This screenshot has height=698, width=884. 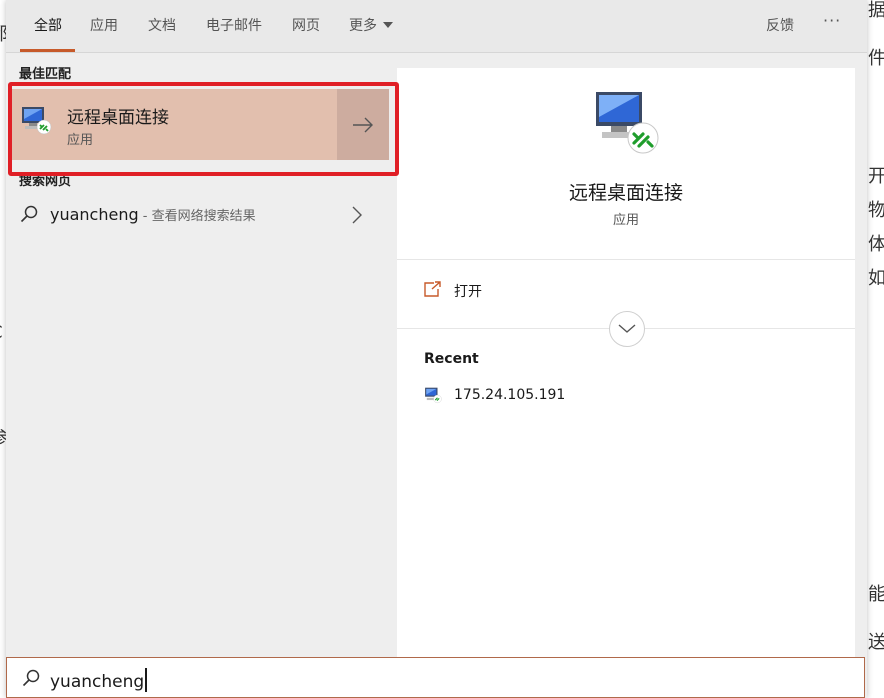 I want to click on search-input-value: yuancheng, so click(x=99, y=680).